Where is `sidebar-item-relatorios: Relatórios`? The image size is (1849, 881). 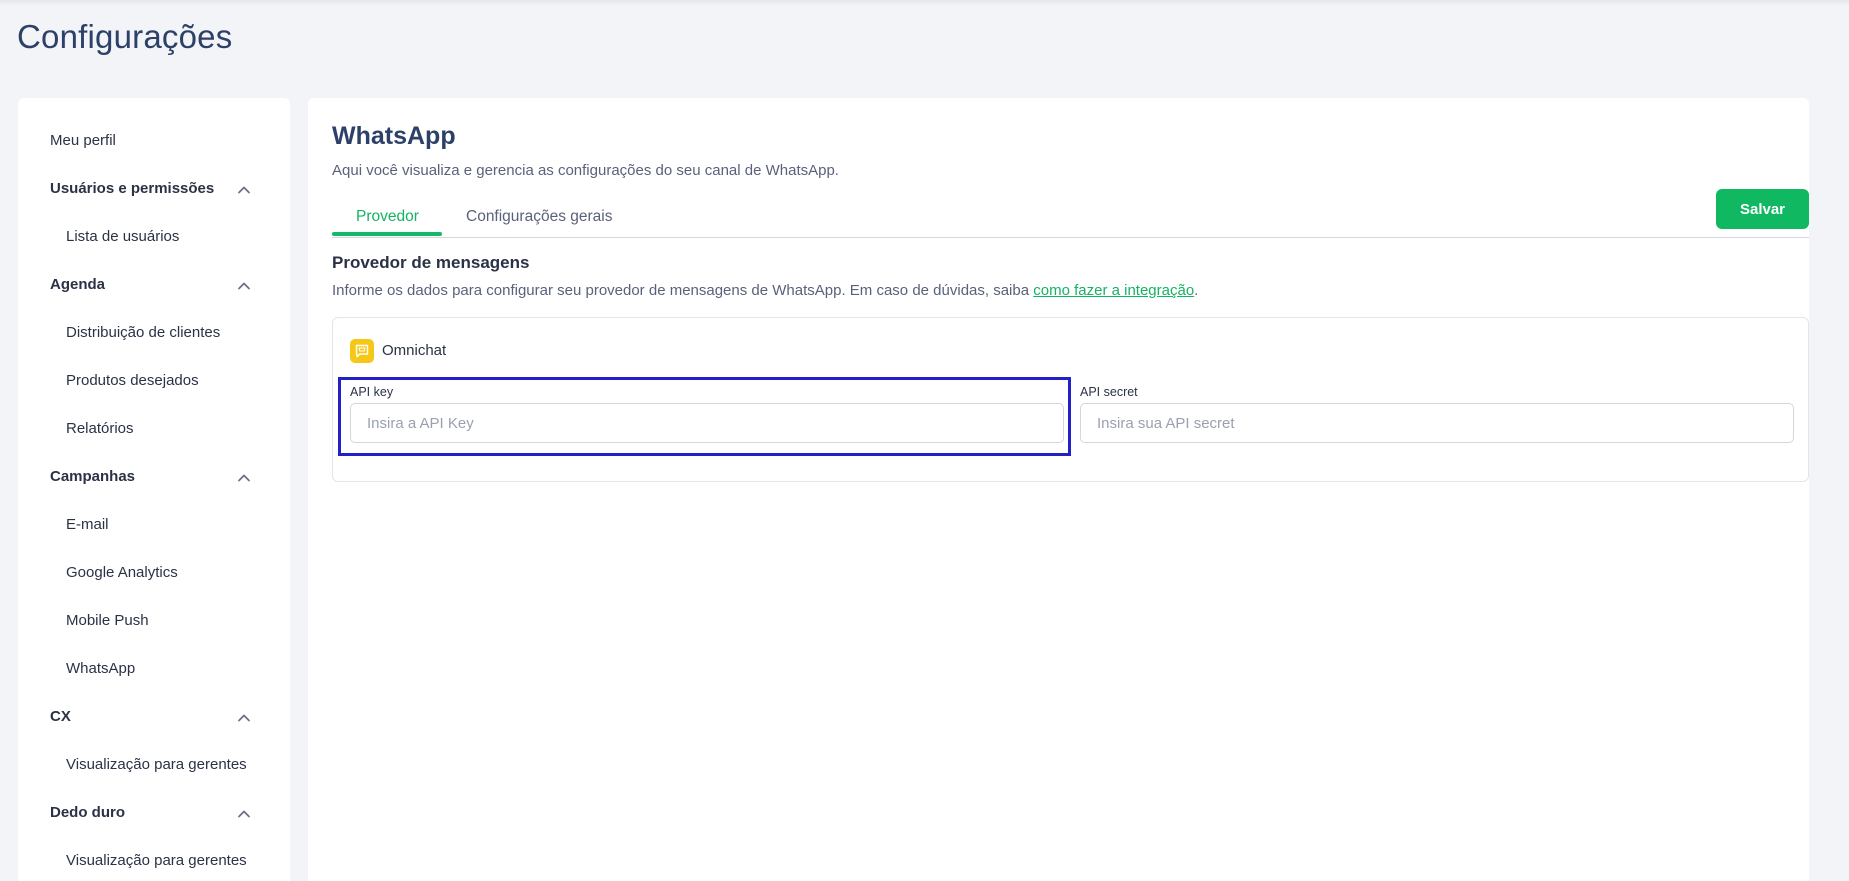 sidebar-item-relatorios: Relatórios is located at coordinates (100, 428).